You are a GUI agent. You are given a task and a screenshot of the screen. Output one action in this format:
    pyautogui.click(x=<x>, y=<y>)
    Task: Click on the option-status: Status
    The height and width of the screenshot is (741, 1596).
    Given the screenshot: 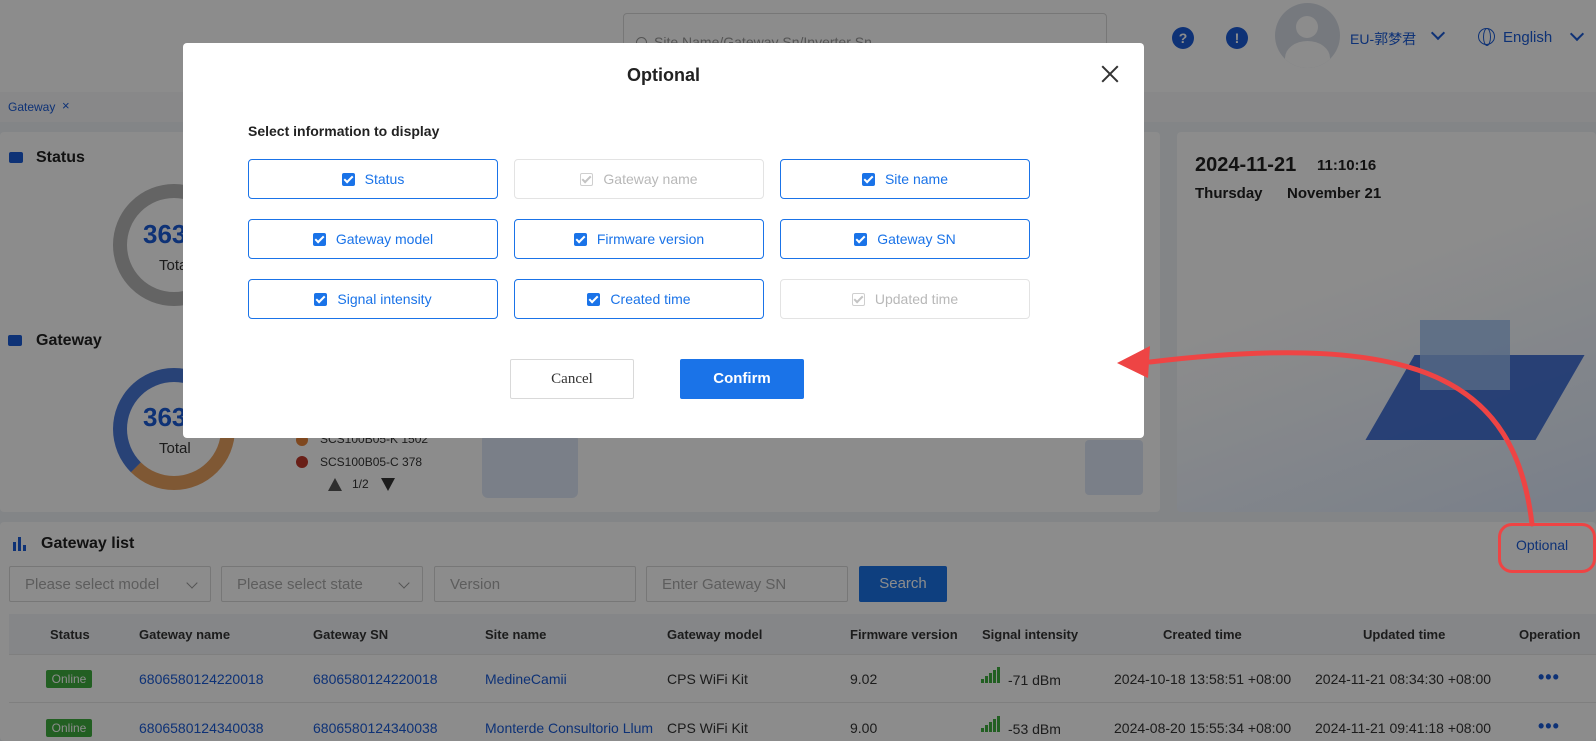 What is the action you would take?
    pyautogui.click(x=373, y=179)
    